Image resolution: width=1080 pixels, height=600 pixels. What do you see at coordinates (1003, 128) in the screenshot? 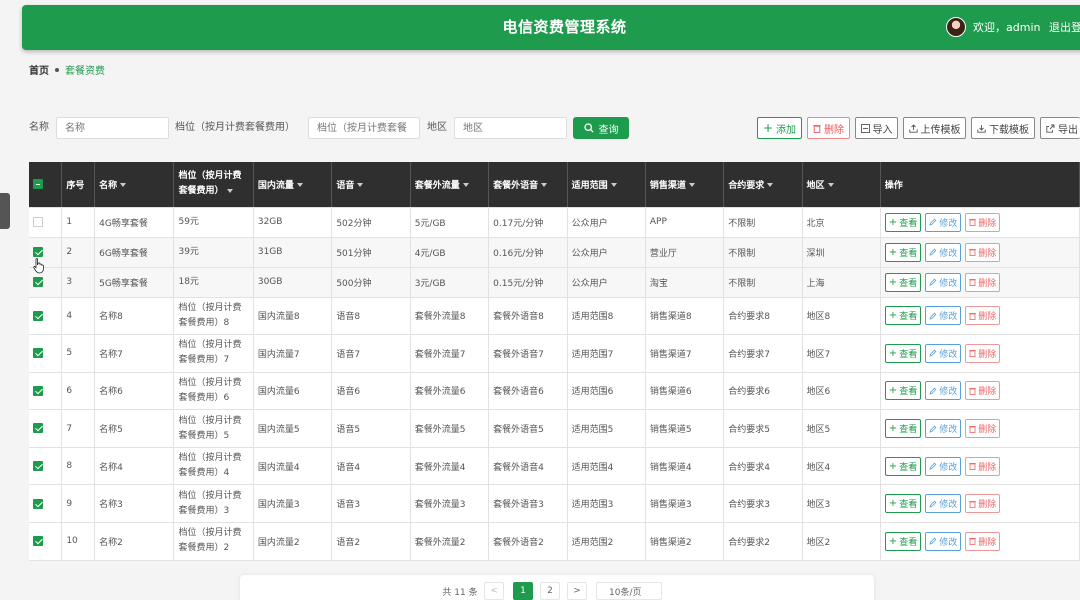
I see `download-template-button: 下载模板` at bounding box center [1003, 128].